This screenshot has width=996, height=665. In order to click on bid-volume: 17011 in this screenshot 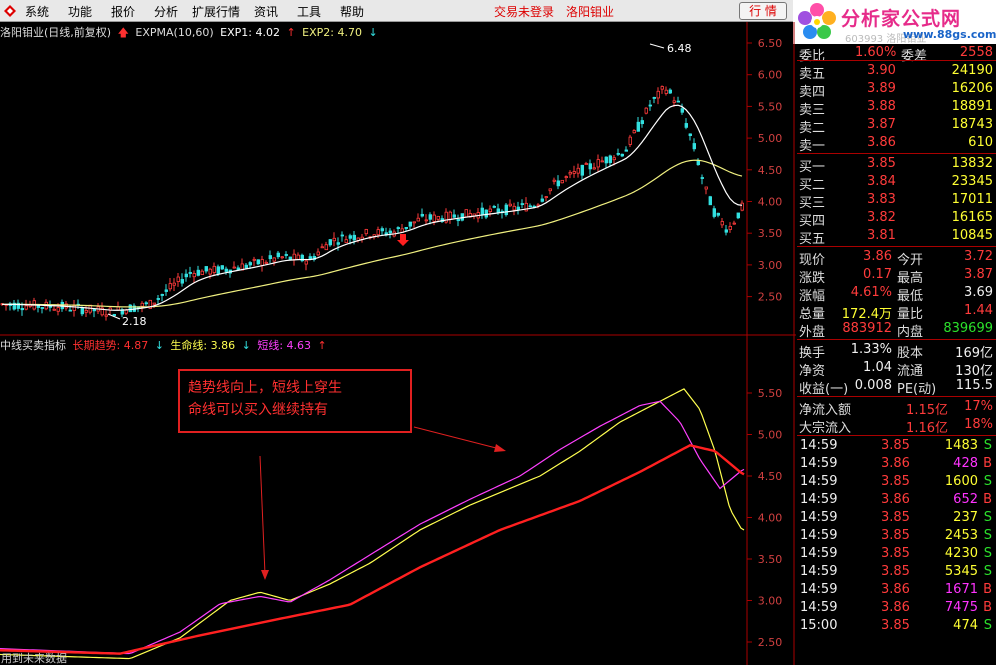, I will do `click(972, 199)`.